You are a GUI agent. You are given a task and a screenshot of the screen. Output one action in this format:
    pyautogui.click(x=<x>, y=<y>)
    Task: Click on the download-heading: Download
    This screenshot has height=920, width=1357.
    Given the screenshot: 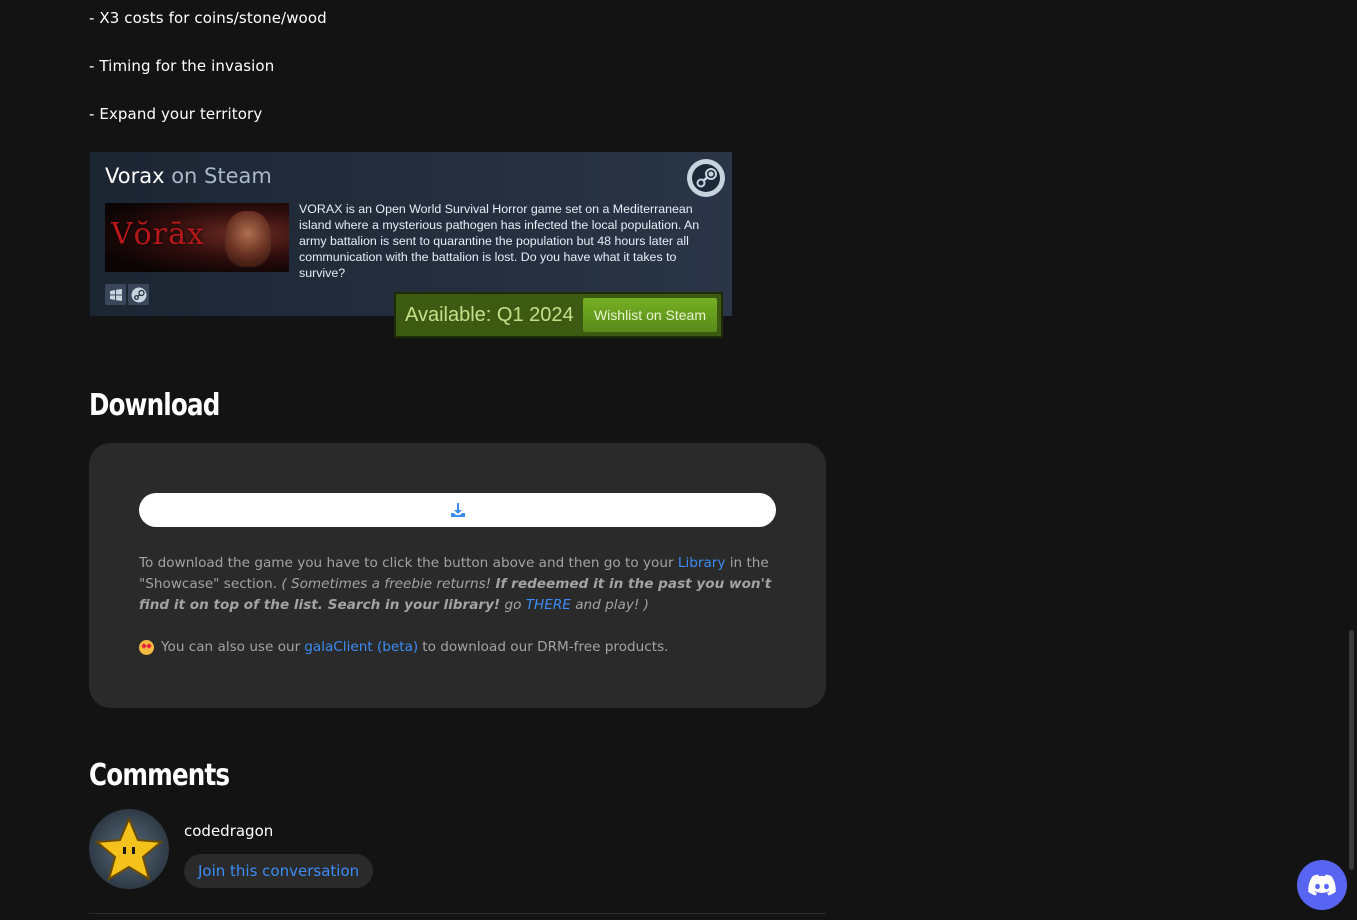 What is the action you would take?
    pyautogui.click(x=154, y=405)
    